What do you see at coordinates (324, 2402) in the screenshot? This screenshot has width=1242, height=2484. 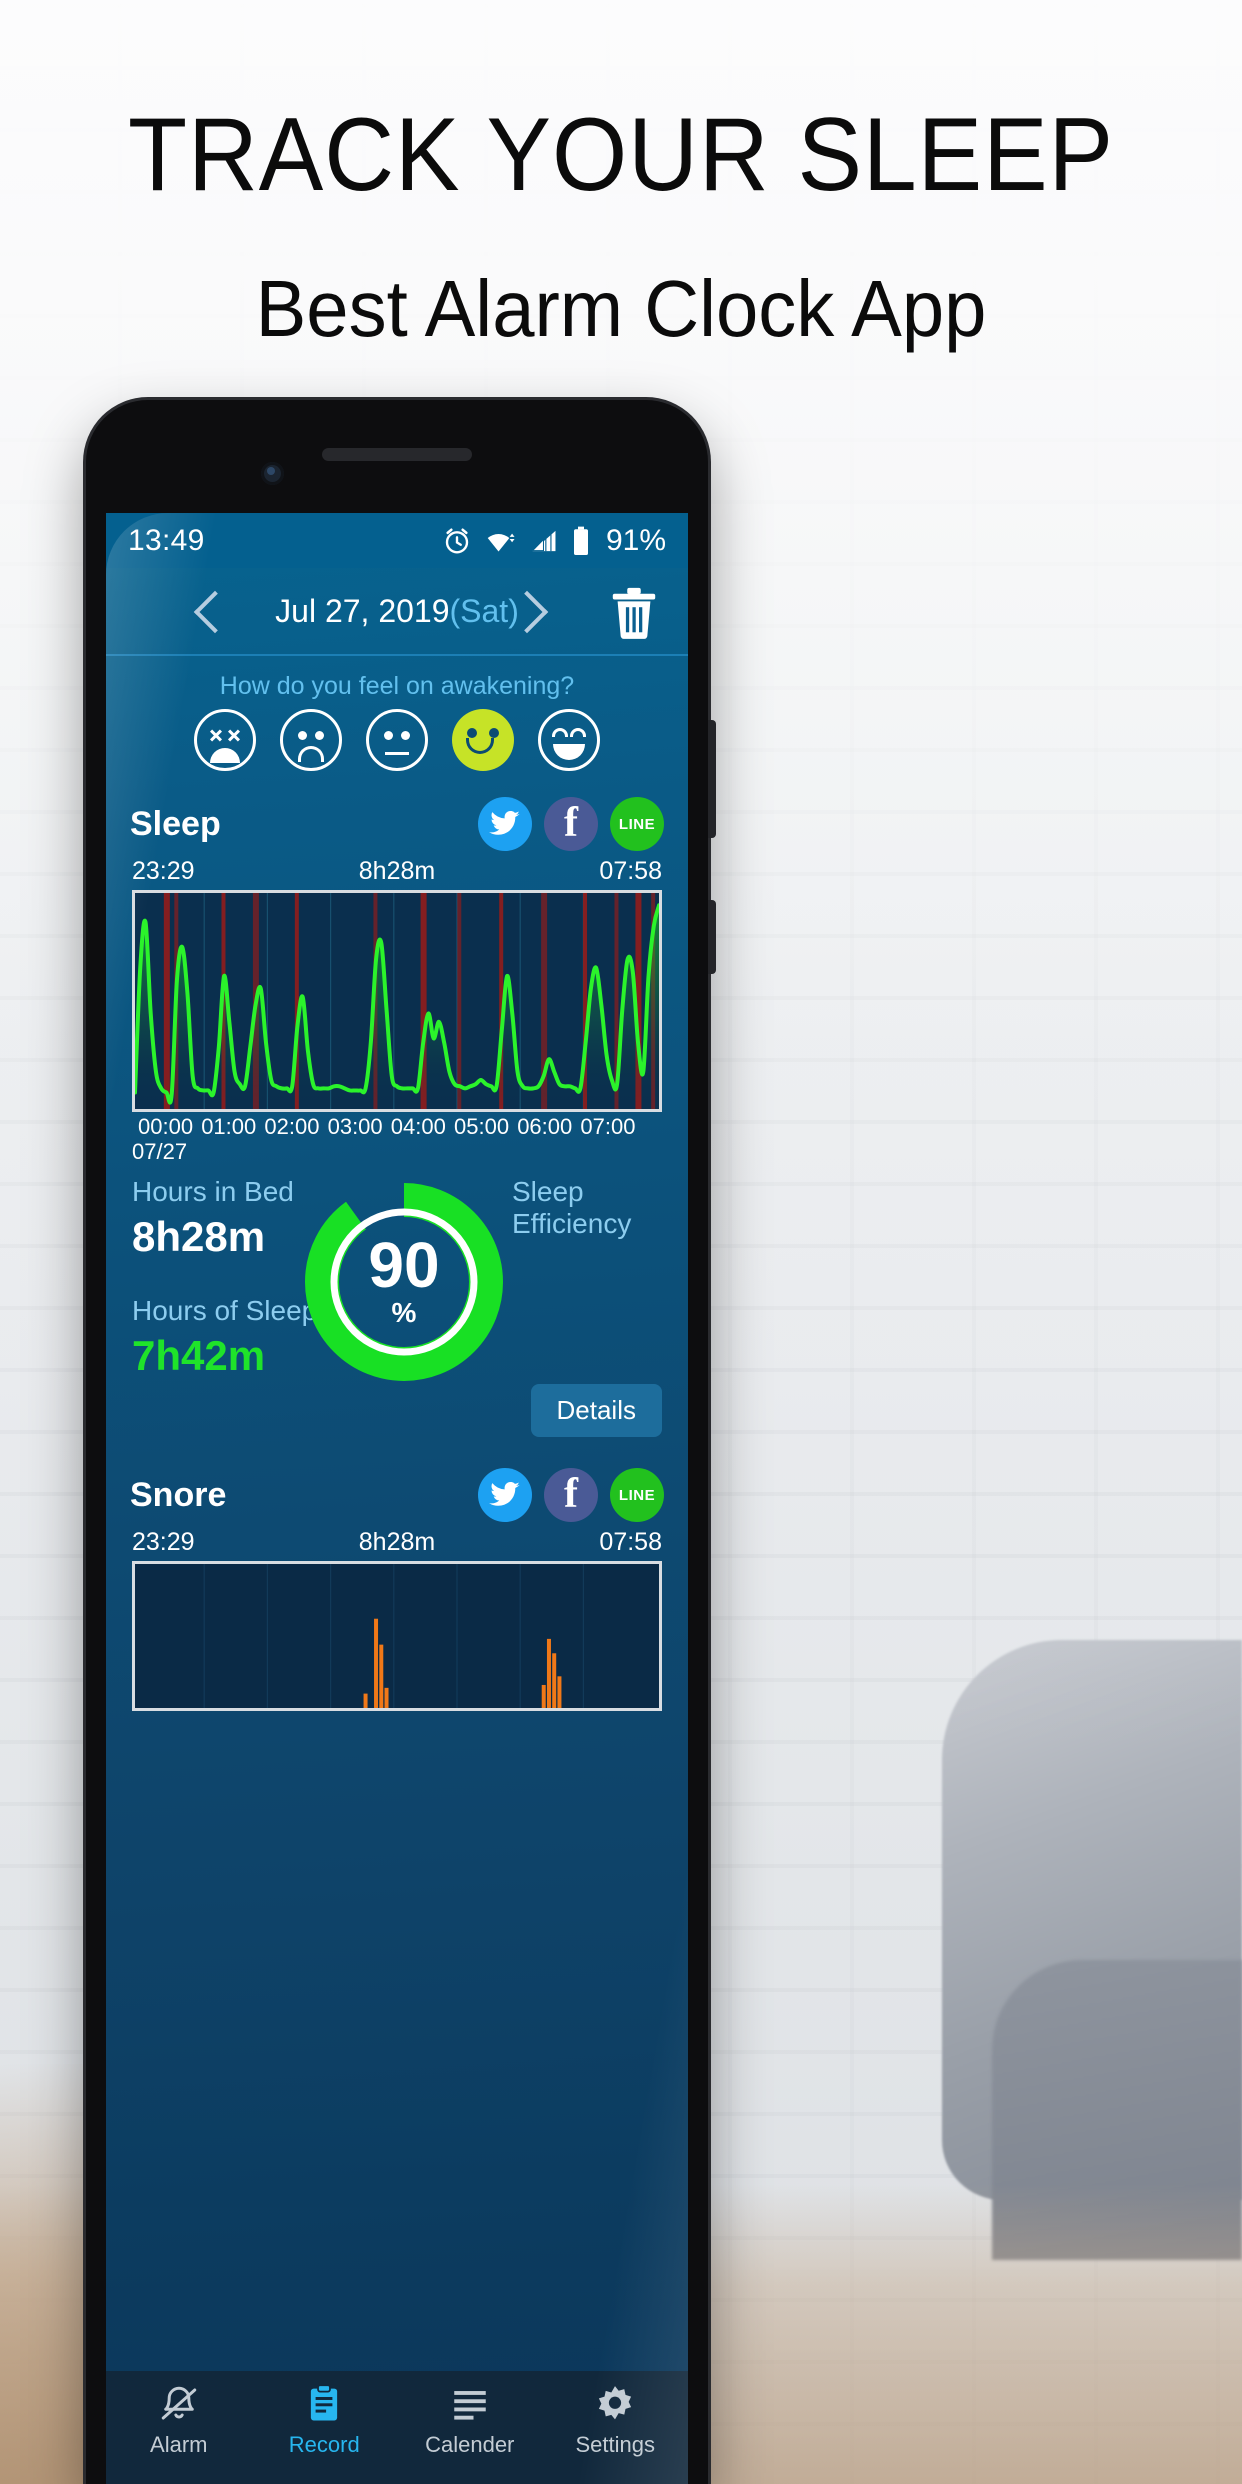 I see `clipboard-icon` at bounding box center [324, 2402].